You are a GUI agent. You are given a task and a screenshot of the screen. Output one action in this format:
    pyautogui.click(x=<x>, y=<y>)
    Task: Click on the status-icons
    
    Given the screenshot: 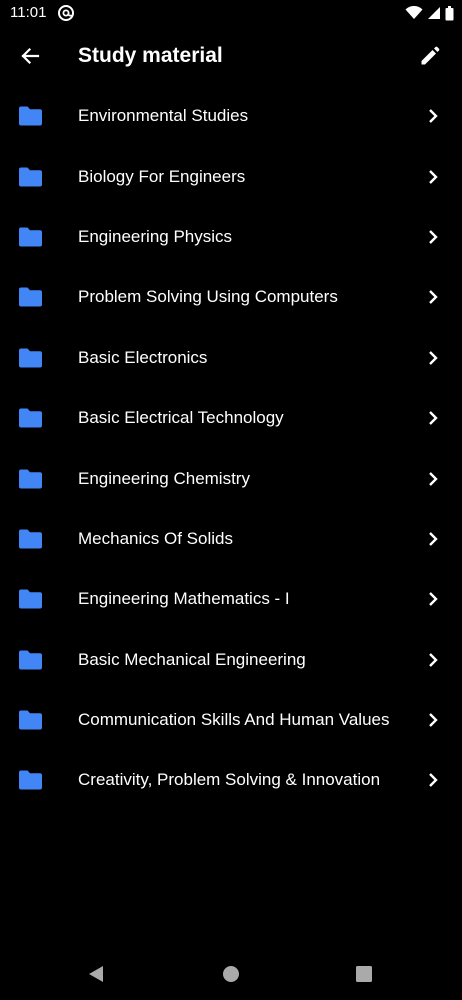 What is the action you would take?
    pyautogui.click(x=429, y=13)
    